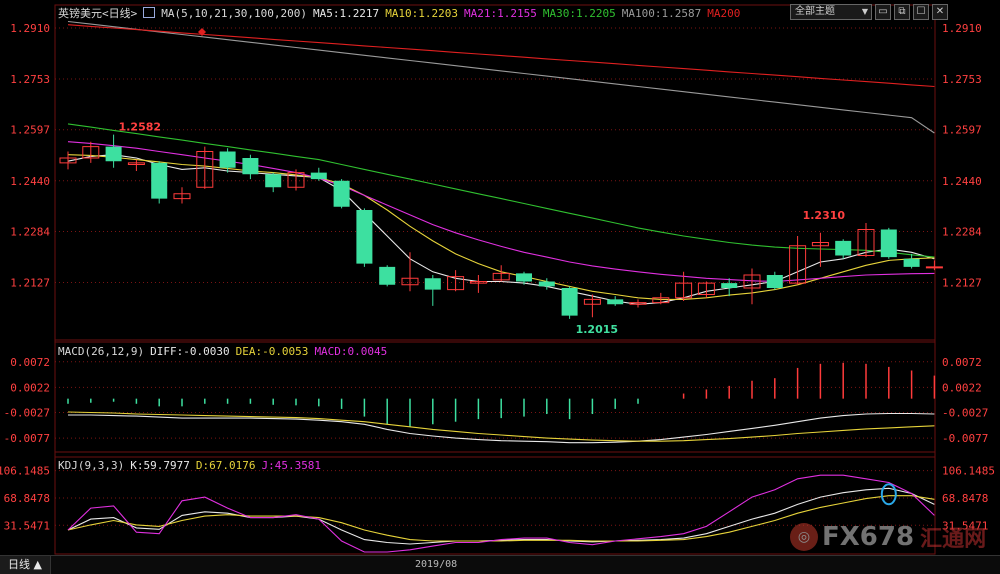  Describe the element at coordinates (824, 215) in the screenshot. I see `price-annotation: 1.2310` at that location.